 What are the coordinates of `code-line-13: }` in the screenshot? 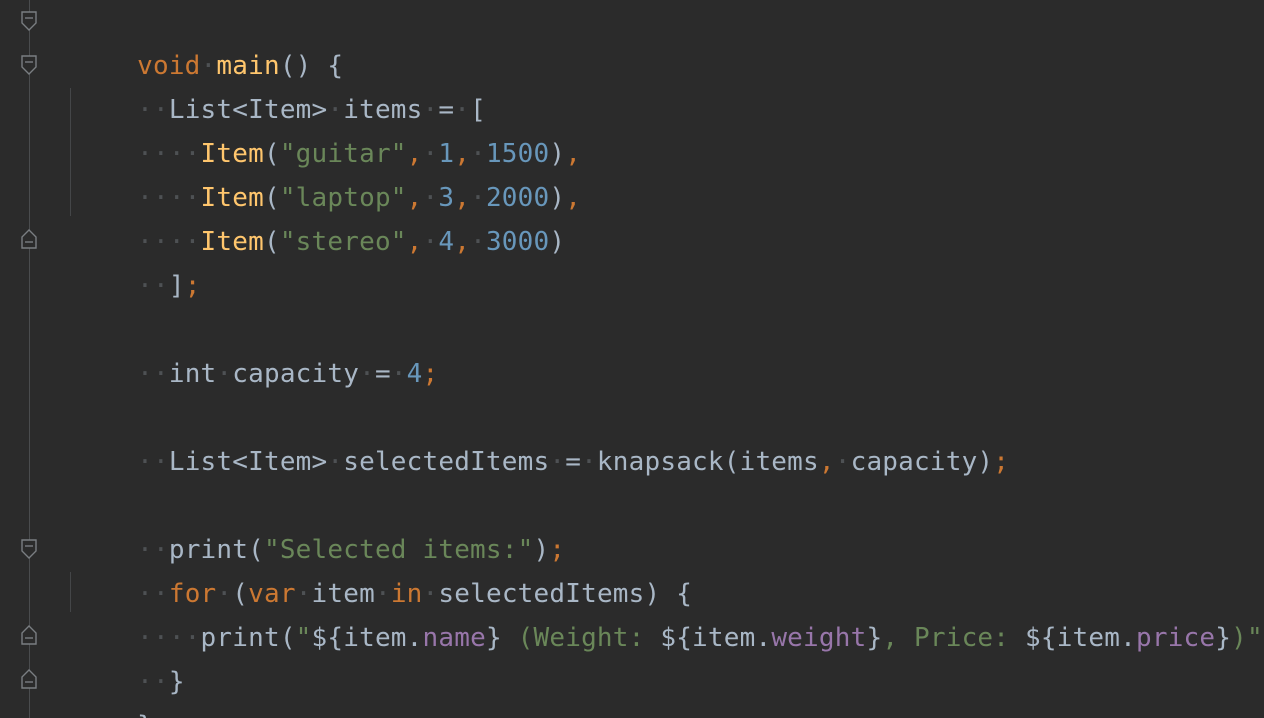 It's located at (97, 689).